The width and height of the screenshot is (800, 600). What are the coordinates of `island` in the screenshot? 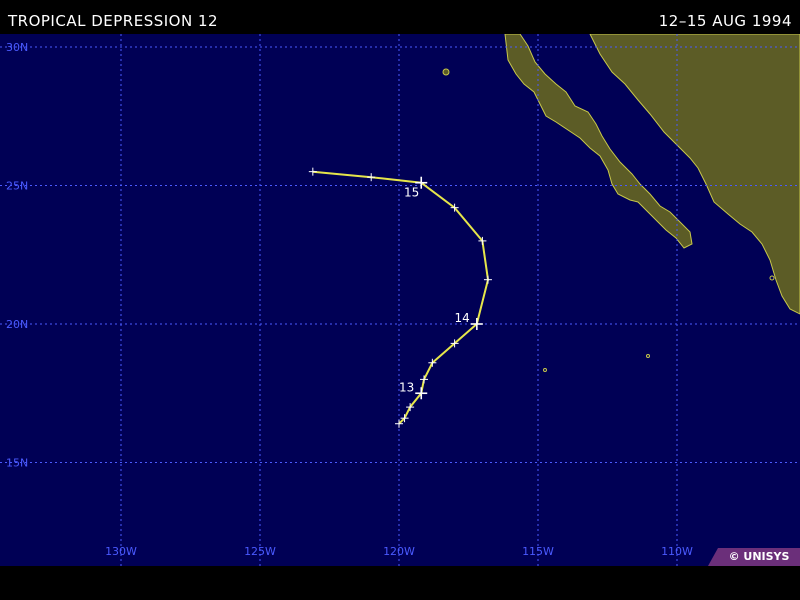 It's located at (446, 72).